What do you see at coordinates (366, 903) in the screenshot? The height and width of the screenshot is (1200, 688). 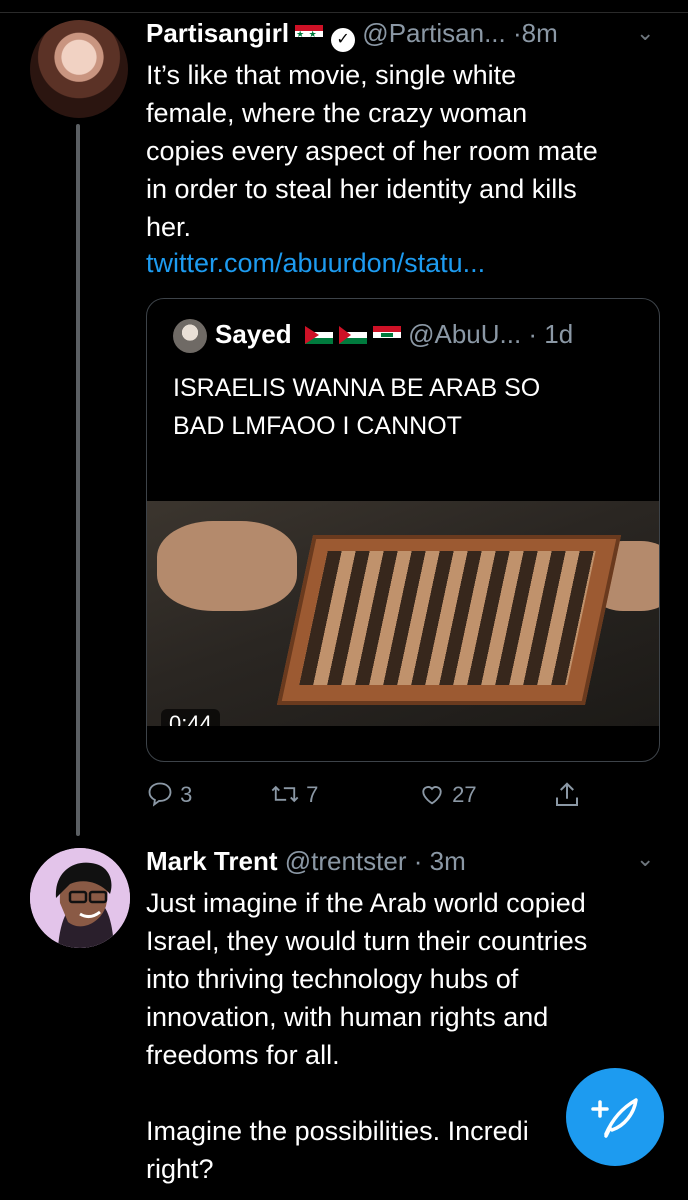 I see `tweet2-text-line: Just imagine if the Arab world copied` at bounding box center [366, 903].